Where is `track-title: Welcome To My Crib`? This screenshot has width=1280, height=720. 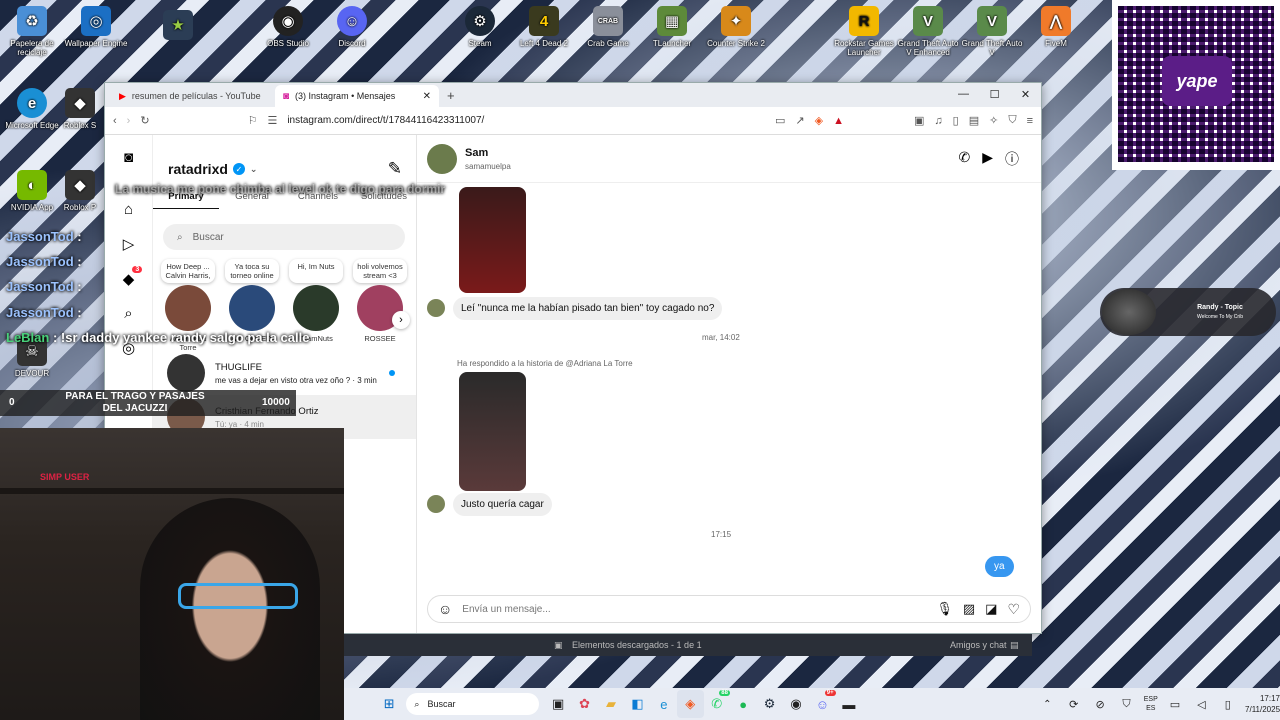
track-title: Welcome To My Crib is located at coordinates (1220, 317).